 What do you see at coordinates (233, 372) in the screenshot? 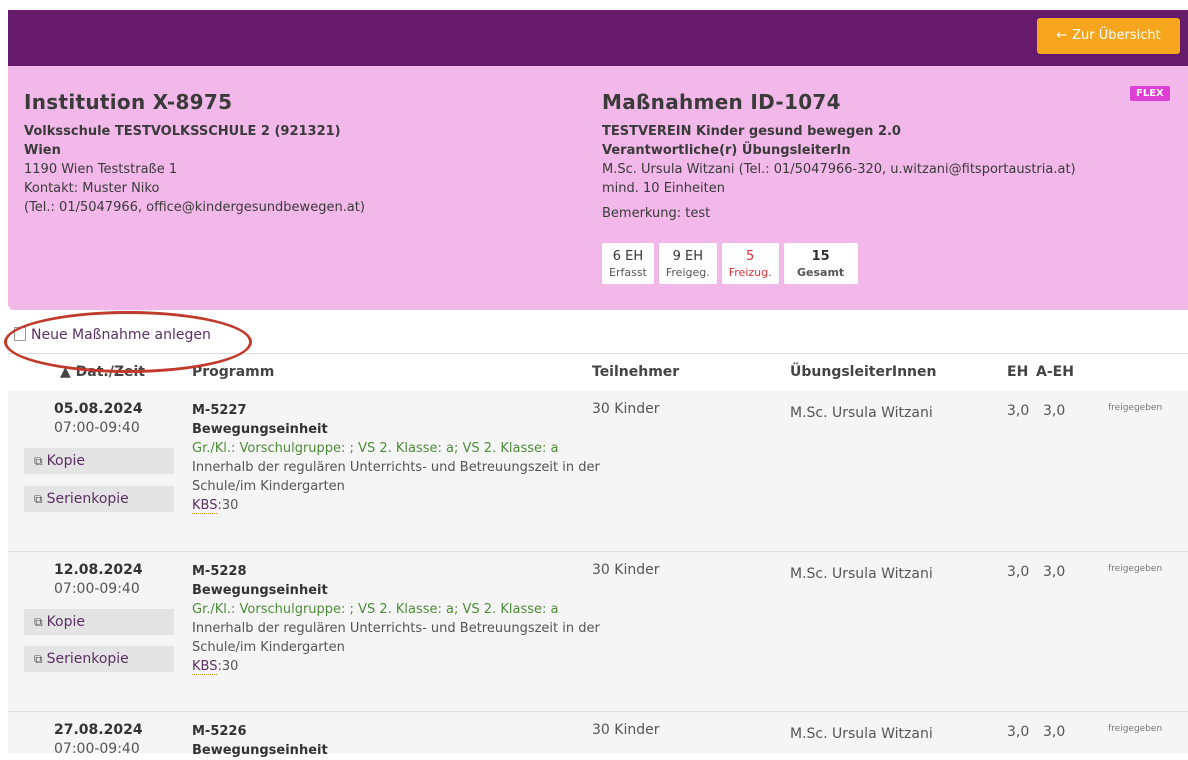
I see `col-program-header: Programm` at bounding box center [233, 372].